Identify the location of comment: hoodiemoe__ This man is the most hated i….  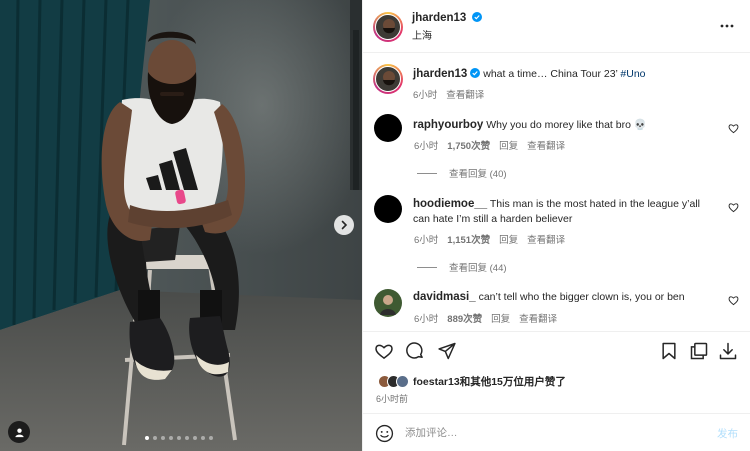
(565, 212).